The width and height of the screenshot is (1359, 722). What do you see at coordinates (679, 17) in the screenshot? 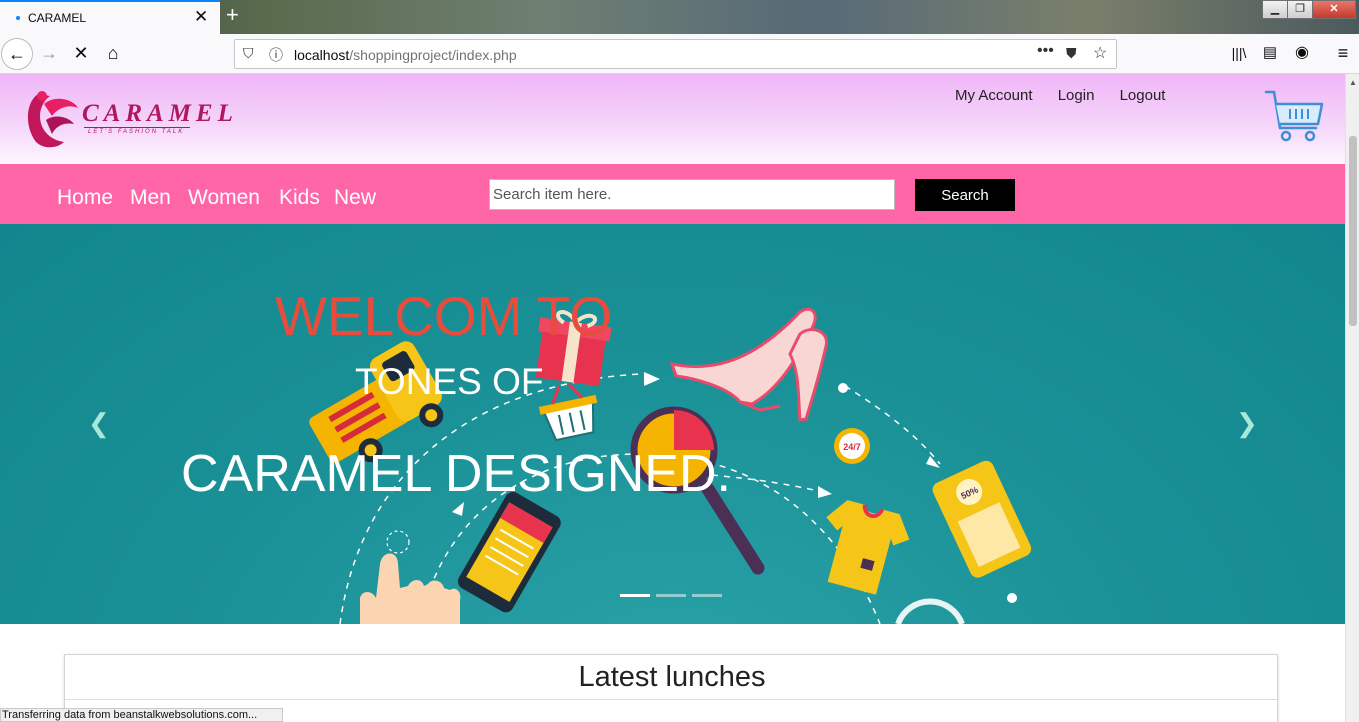
I see `browser-tab-strip: CARAMEL ✕ + ▁ ❐ ✕` at bounding box center [679, 17].